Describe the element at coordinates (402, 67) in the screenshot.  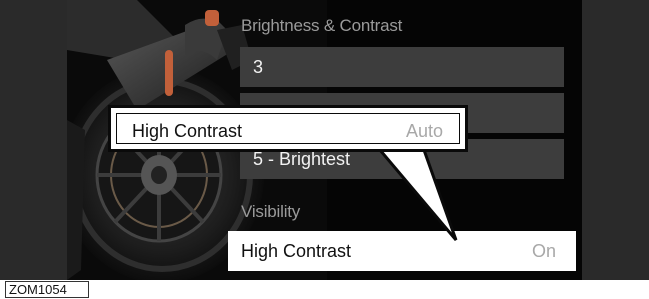
I see `brightness-option-3: 3` at that location.